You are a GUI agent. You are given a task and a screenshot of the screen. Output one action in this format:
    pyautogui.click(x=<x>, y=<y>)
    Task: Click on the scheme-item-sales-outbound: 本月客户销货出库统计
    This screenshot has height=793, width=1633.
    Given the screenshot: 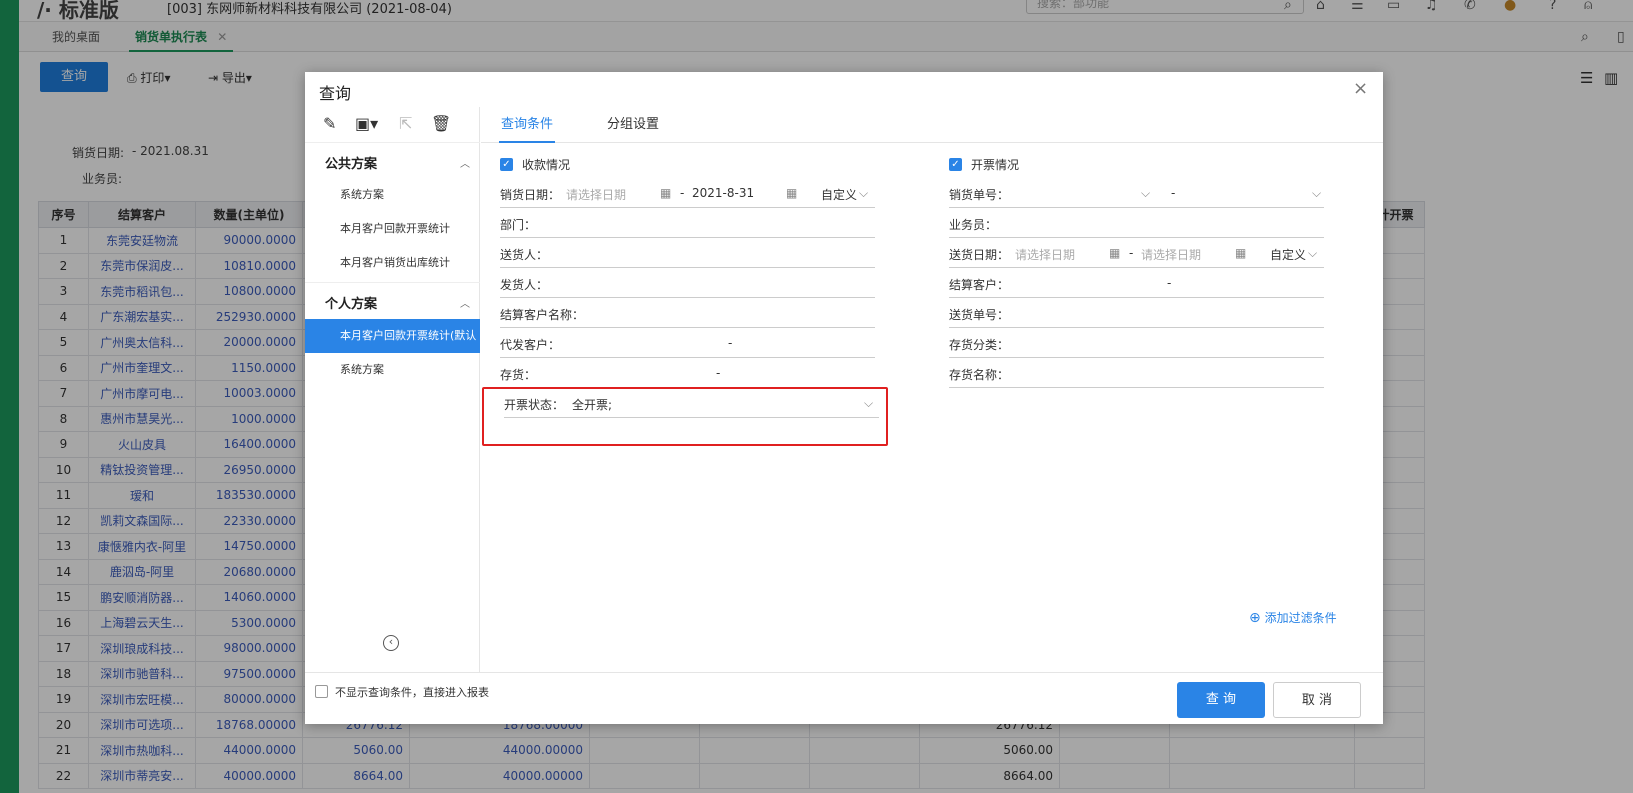 What is the action you would take?
    pyautogui.click(x=392, y=263)
    